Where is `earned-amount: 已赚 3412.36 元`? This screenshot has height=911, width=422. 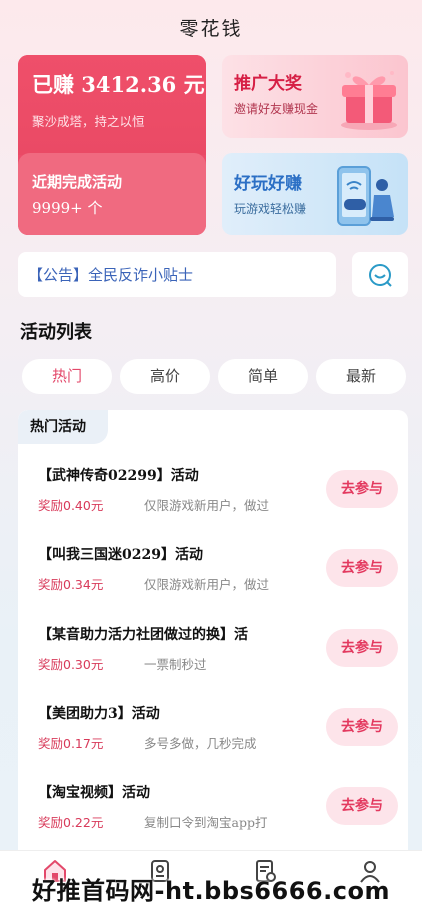
earned-amount: 已赚 3412.36 元 is located at coordinates (118, 84).